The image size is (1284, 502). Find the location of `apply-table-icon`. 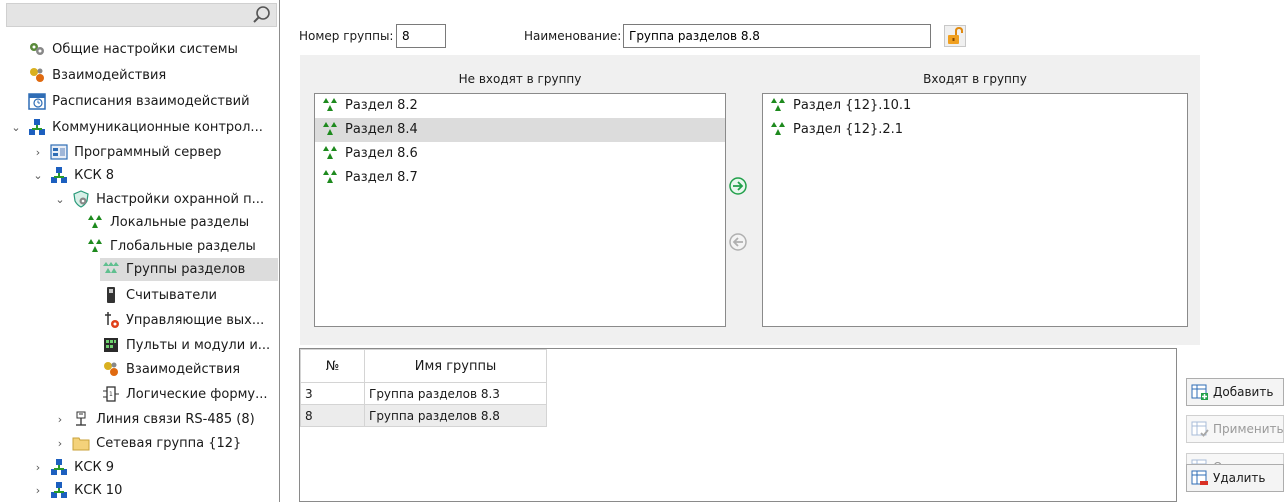

apply-table-icon is located at coordinates (1200, 429).